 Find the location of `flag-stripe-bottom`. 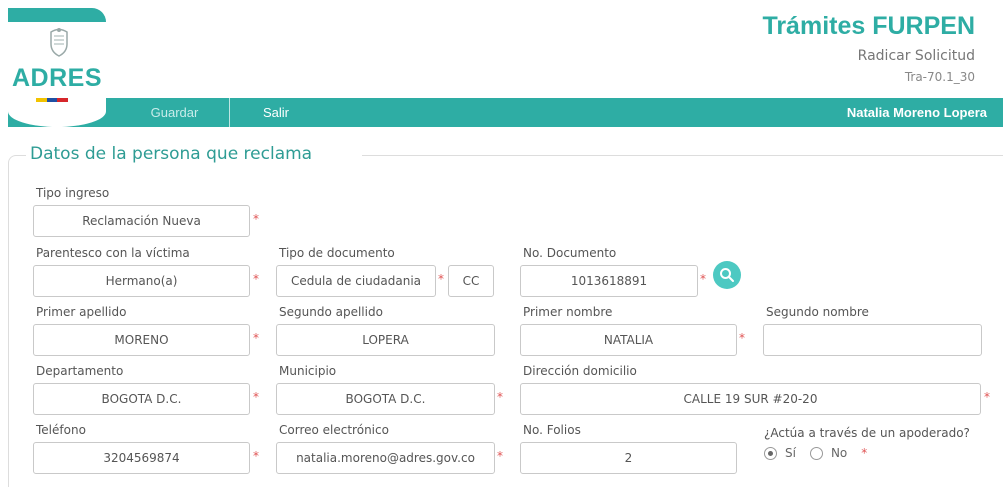

flag-stripe-bottom is located at coordinates (52, 100).